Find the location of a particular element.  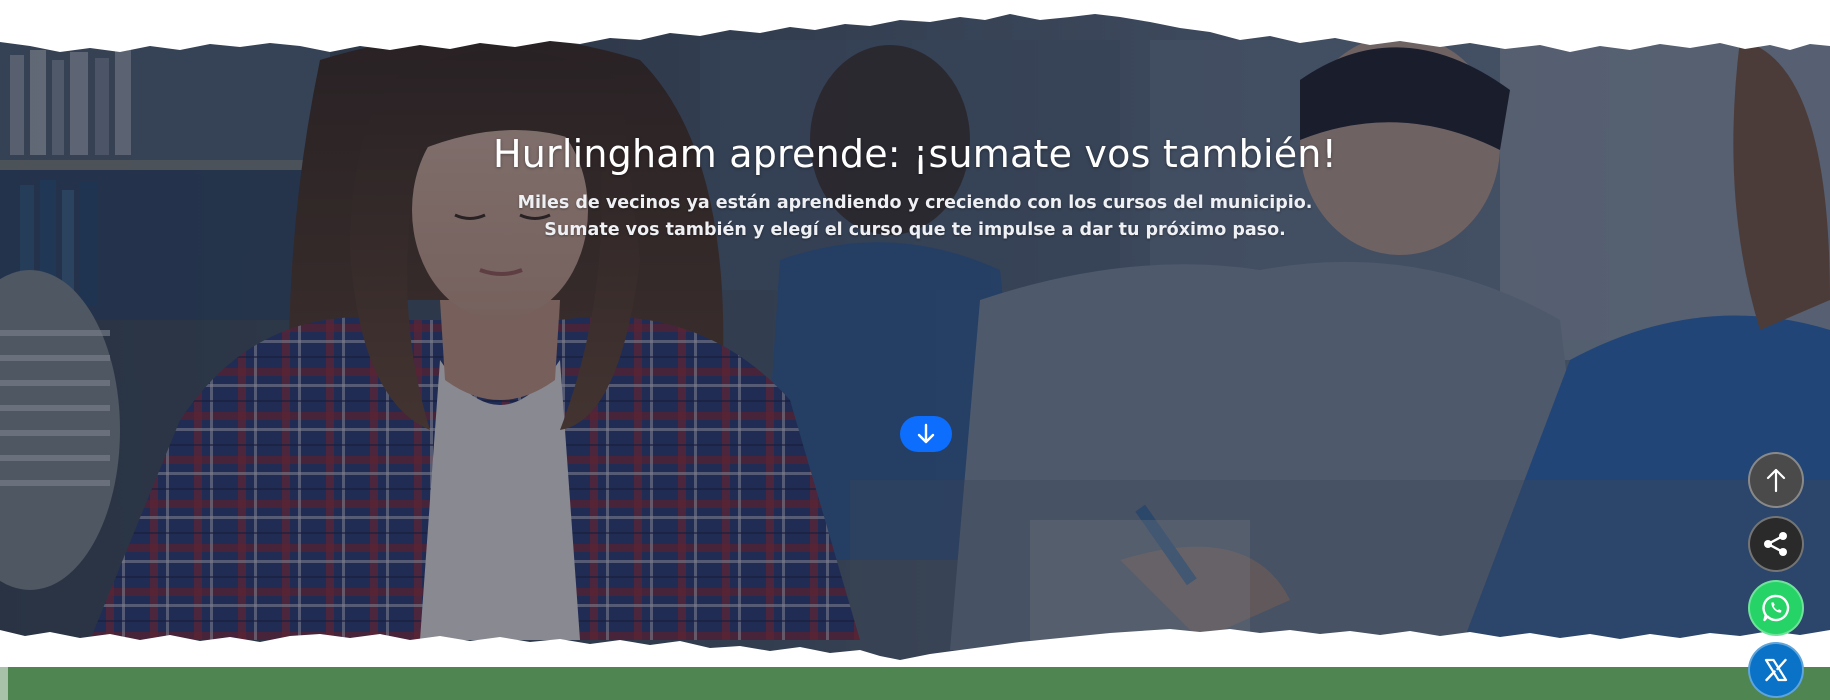

scroll-down-button is located at coordinates (926, 434).